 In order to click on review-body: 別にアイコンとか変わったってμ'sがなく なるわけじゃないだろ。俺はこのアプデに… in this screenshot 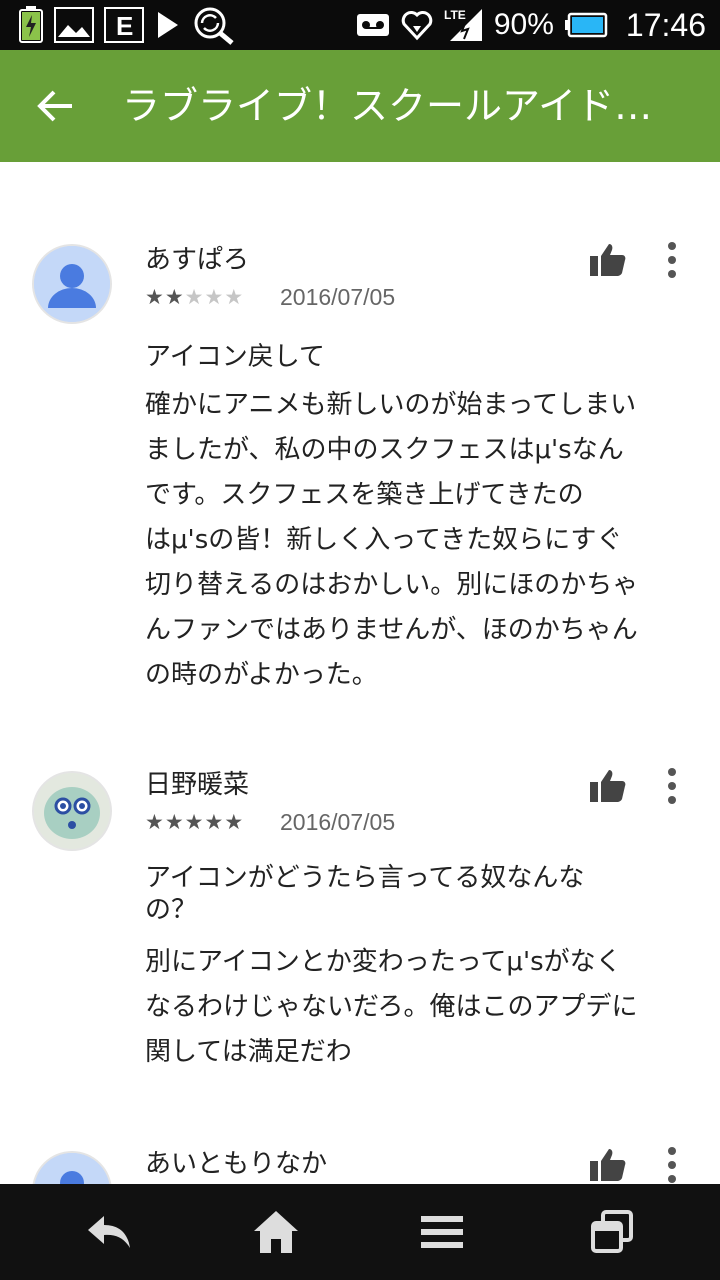, I will do `click(415, 1007)`.